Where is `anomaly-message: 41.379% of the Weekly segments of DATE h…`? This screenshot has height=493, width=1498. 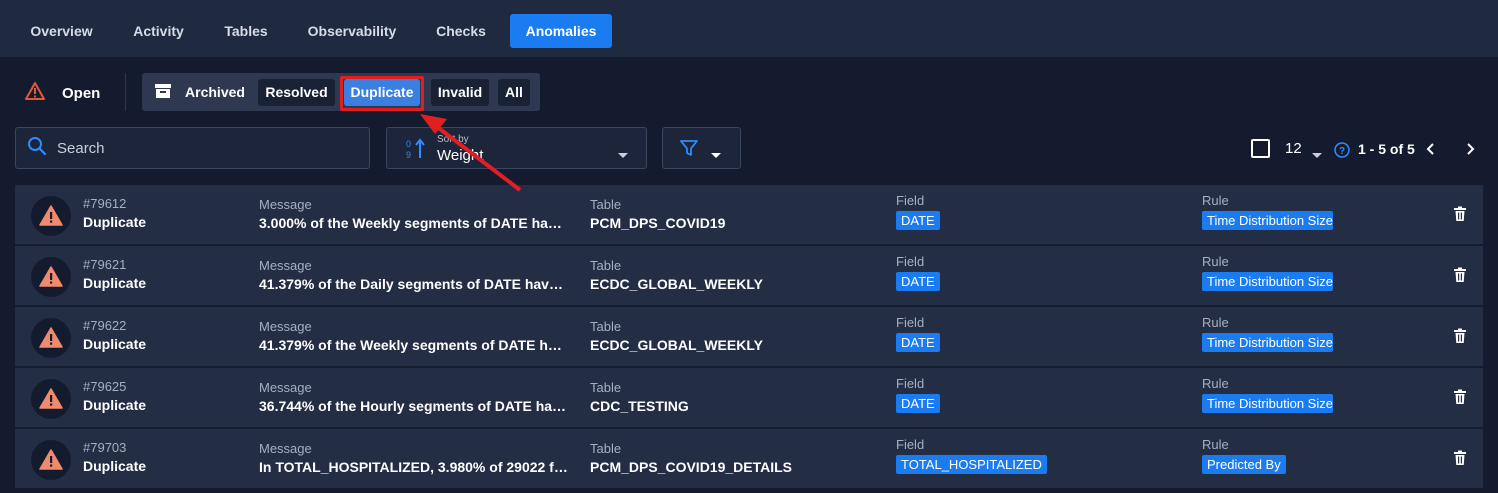
anomaly-message: 41.379% of the Weekly segments of DATE h… is located at coordinates (414, 345).